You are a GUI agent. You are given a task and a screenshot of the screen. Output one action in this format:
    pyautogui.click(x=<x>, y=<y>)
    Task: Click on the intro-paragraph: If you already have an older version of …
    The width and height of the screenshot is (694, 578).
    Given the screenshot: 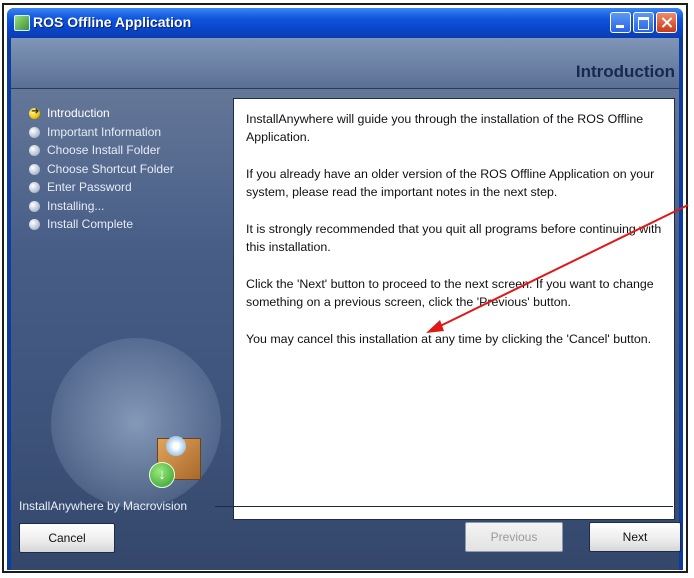 What is the action you would take?
    pyautogui.click(x=450, y=183)
    